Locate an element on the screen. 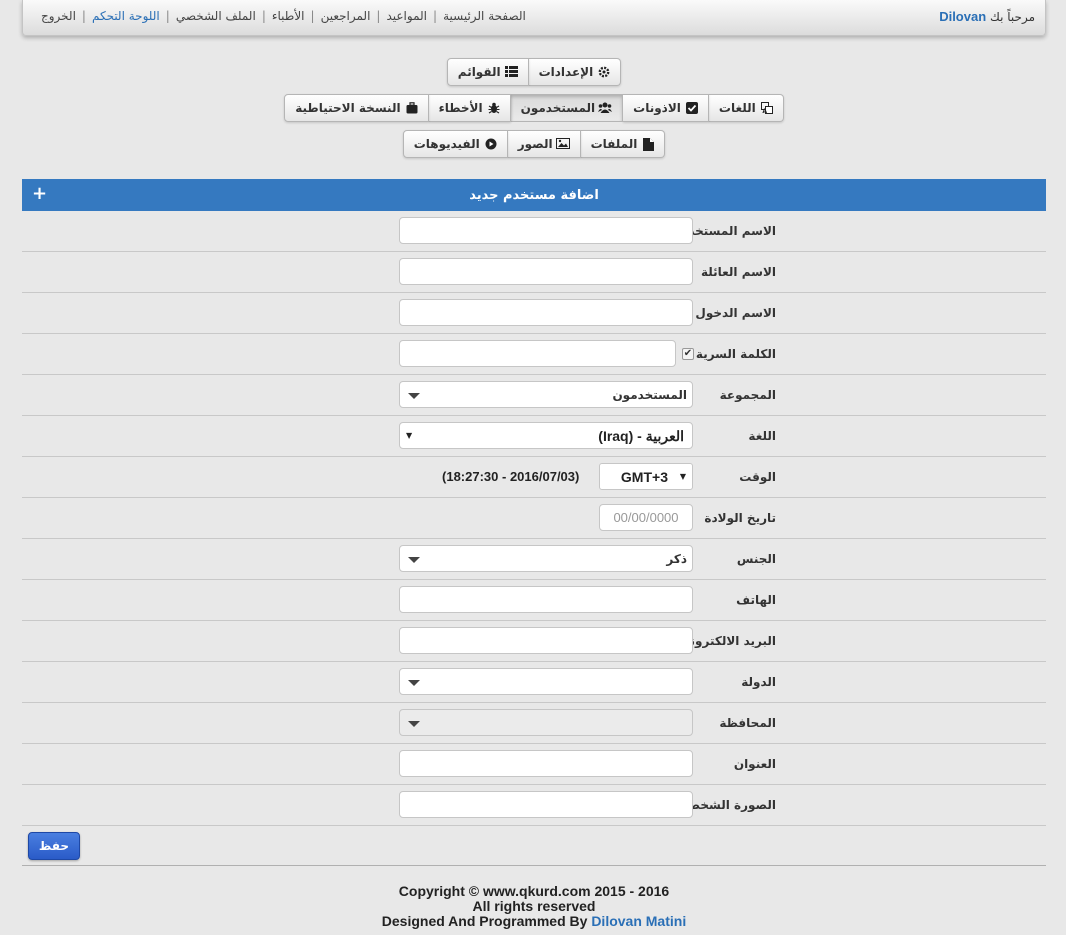 The image size is (1066, 935). row-province: المحافظة is located at coordinates (534, 723).